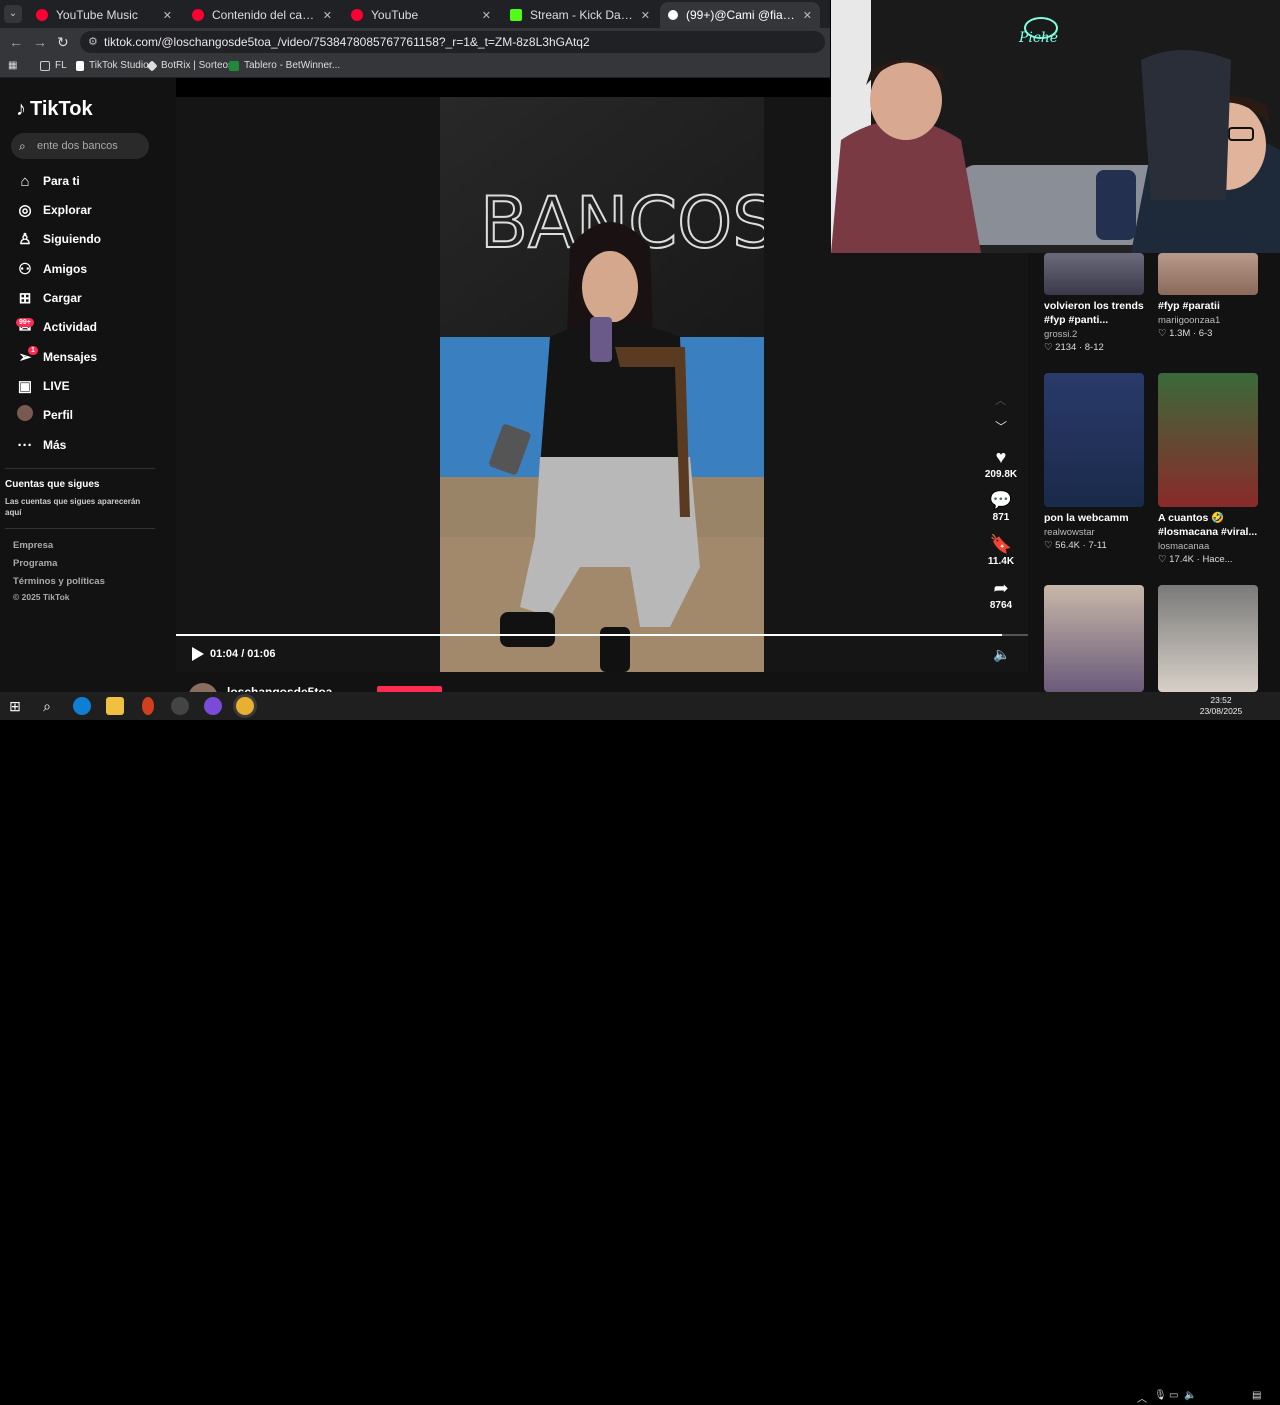  Describe the element at coordinates (1001, 654) in the screenshot. I see `volume-icon: 🔈` at that location.